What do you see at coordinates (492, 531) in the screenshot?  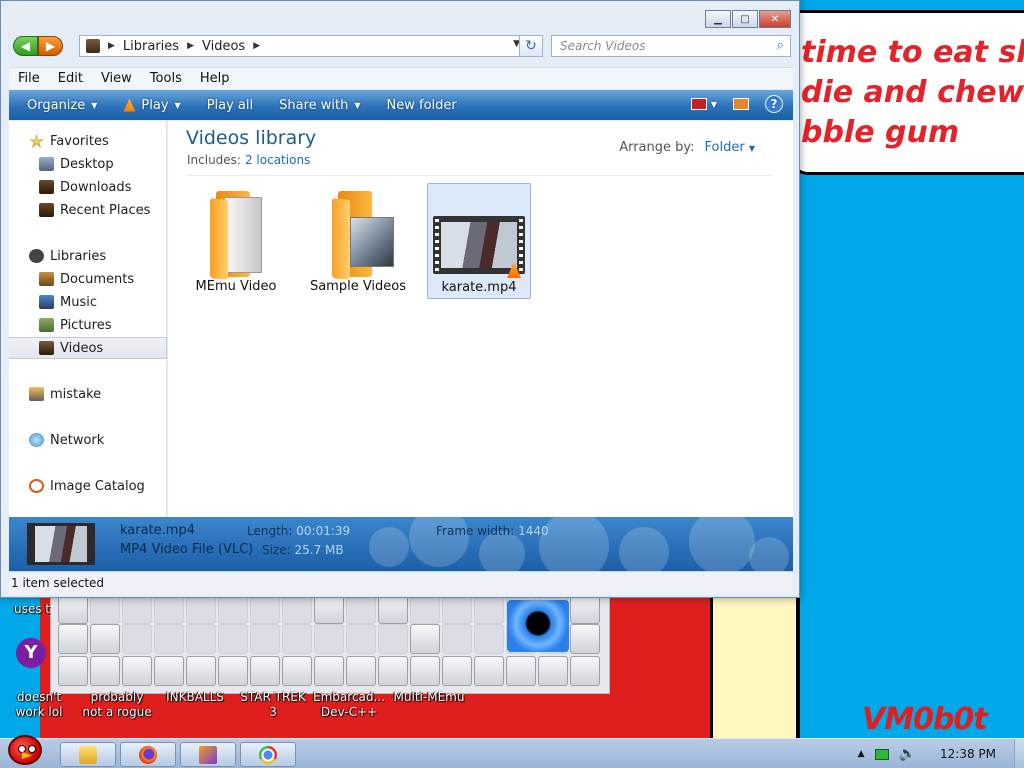 I see `details-frame-width: Frame width: 1440` at bounding box center [492, 531].